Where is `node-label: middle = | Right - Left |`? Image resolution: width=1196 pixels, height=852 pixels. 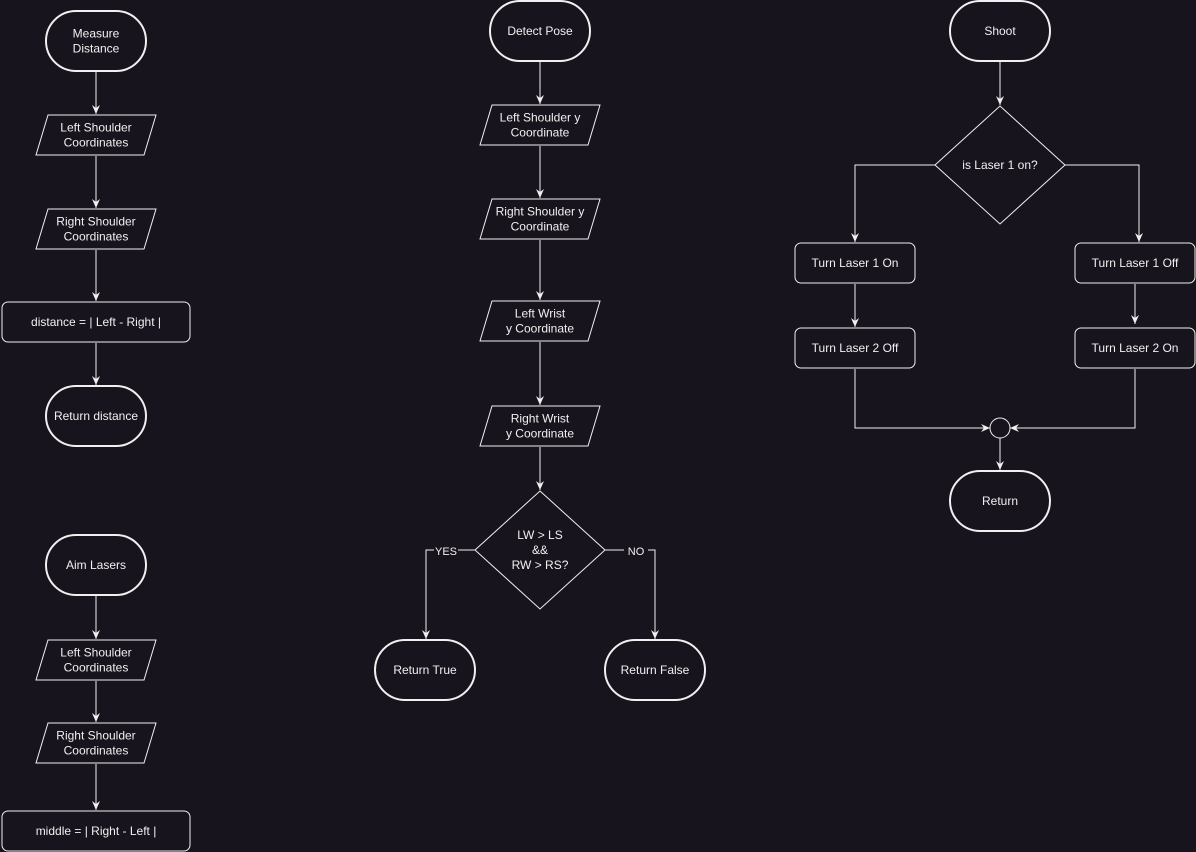 node-label: middle = | Right - Left | is located at coordinates (96, 831).